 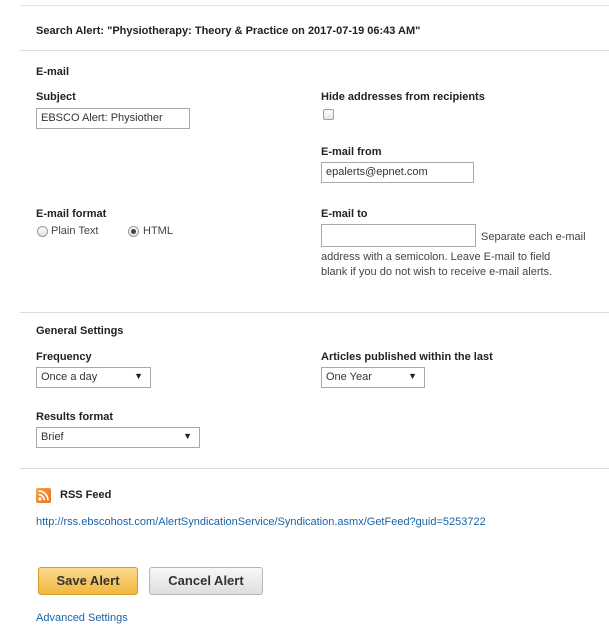 What do you see at coordinates (75, 417) in the screenshot?
I see `results-format-label: Results format` at bounding box center [75, 417].